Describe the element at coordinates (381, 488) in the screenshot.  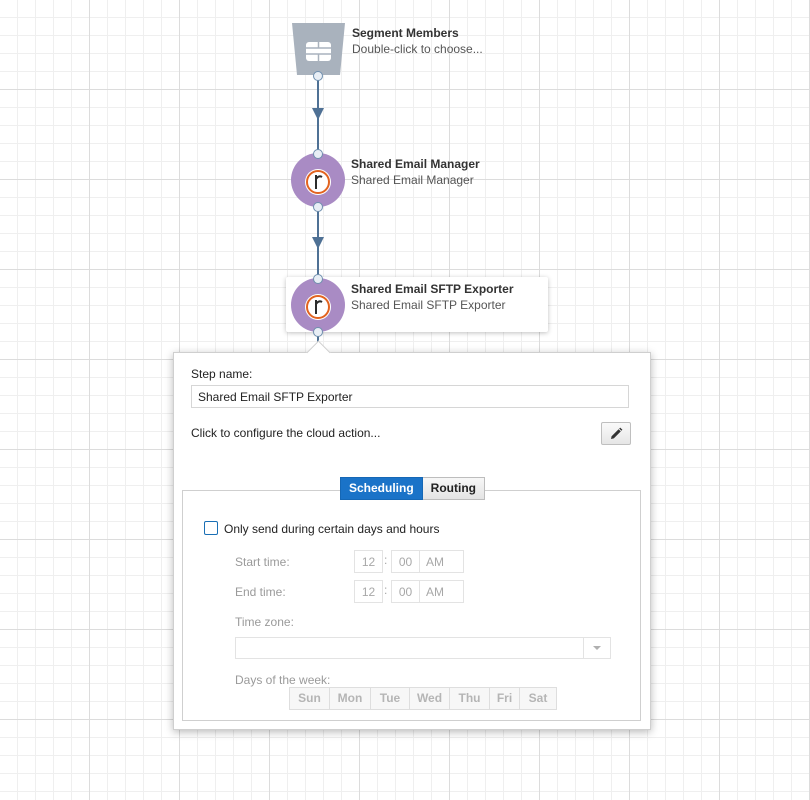
I see `tab-scheduling: Scheduling` at that location.